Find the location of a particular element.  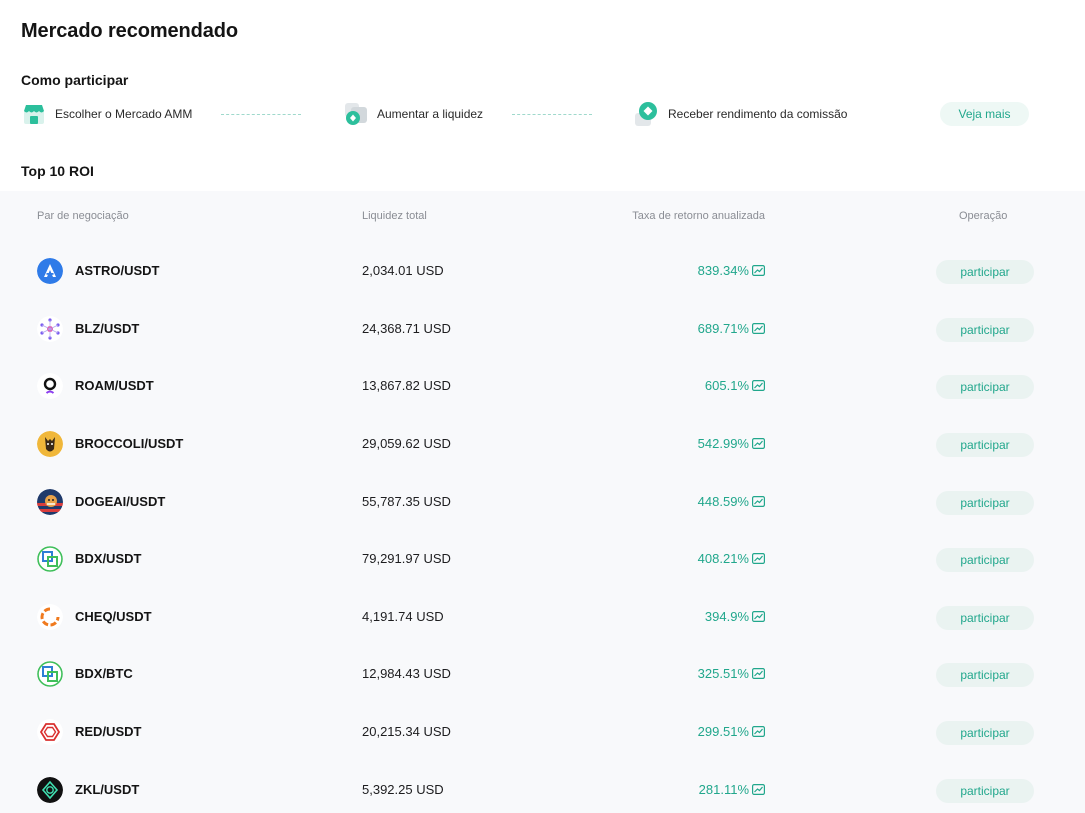

column-header-pair: Par de negociação is located at coordinates (83, 216).